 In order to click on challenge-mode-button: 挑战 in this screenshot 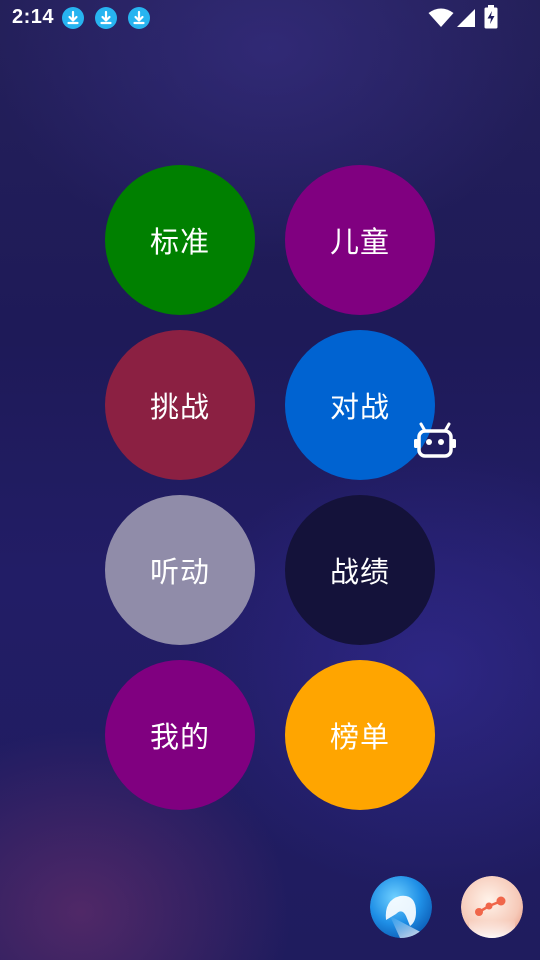, I will do `click(180, 405)`.